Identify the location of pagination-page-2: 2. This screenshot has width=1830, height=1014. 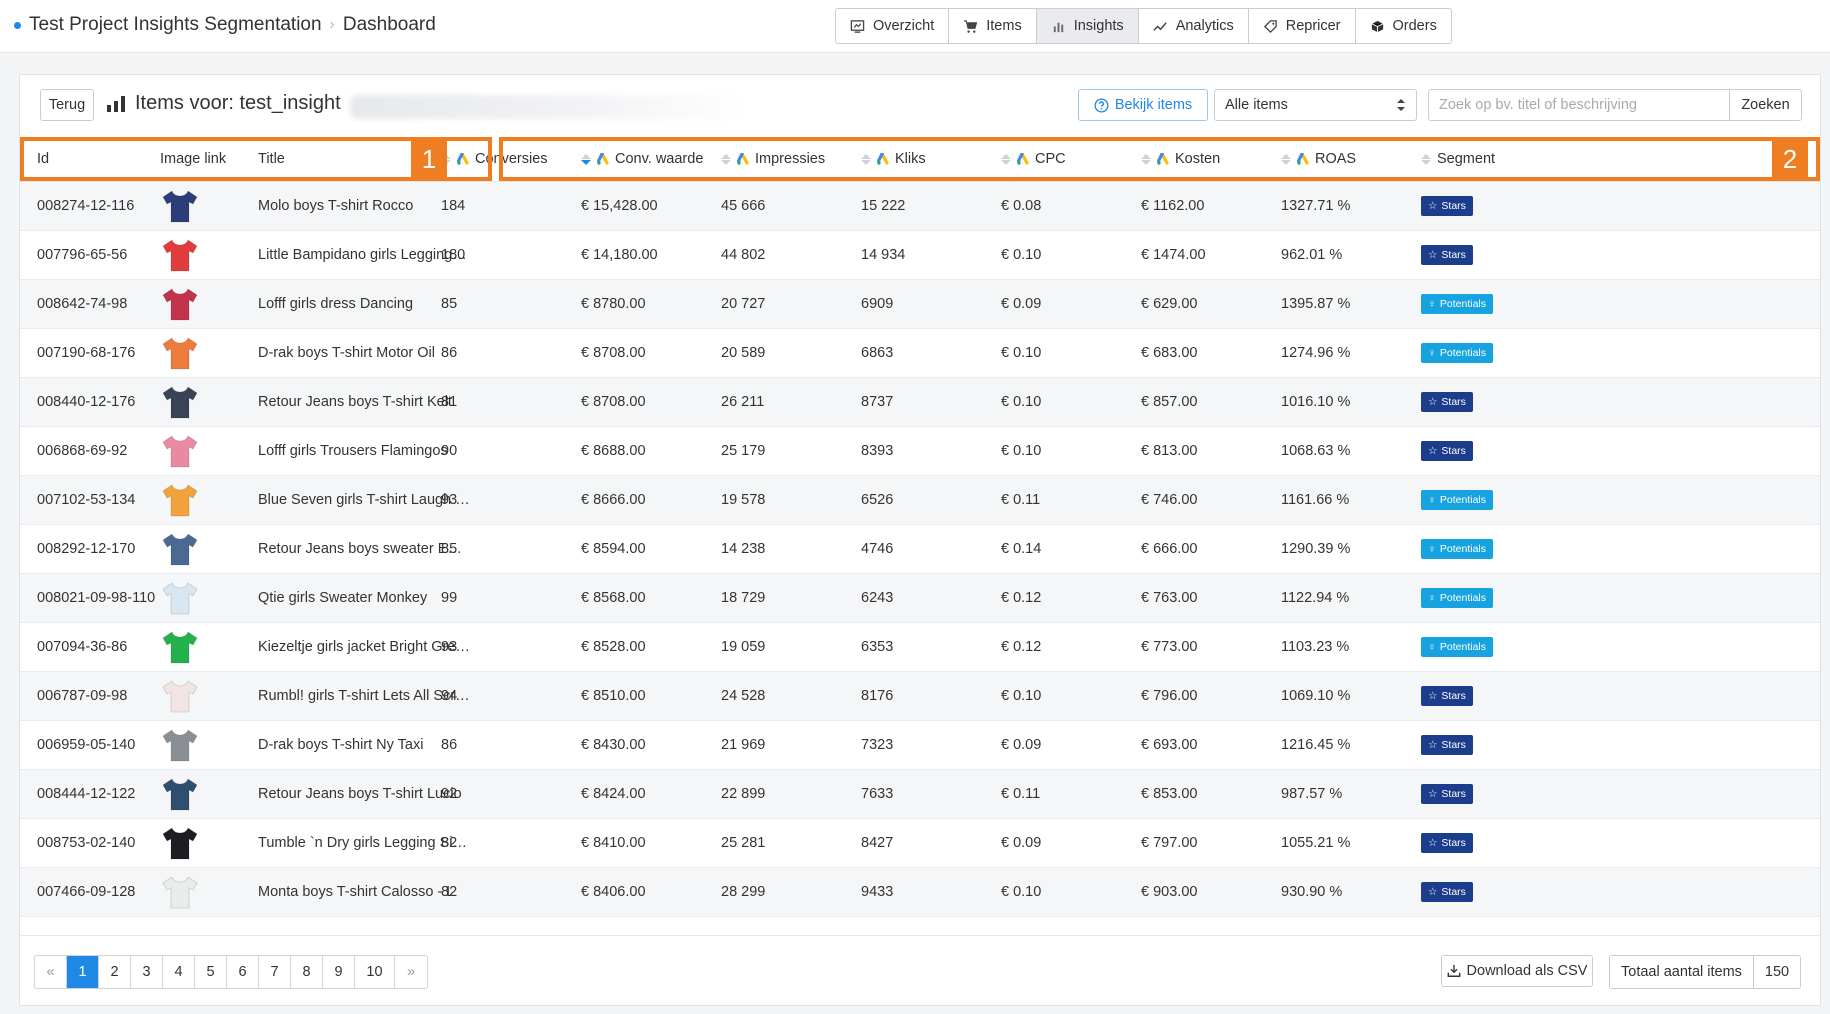
(115, 972).